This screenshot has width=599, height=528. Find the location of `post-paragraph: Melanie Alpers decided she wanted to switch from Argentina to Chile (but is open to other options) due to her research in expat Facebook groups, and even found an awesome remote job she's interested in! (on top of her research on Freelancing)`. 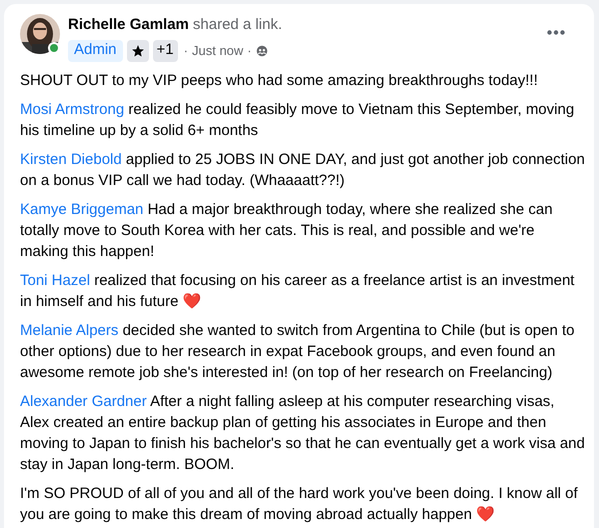

post-paragraph: Melanie Alpers decided she wanted to switch from Argentina to Chile (but is open to other options) due to her research in expat Facebook groups, and even found an awesome remote job she's interested in! (on top of her research on Freelancing) is located at coordinates (298, 351).